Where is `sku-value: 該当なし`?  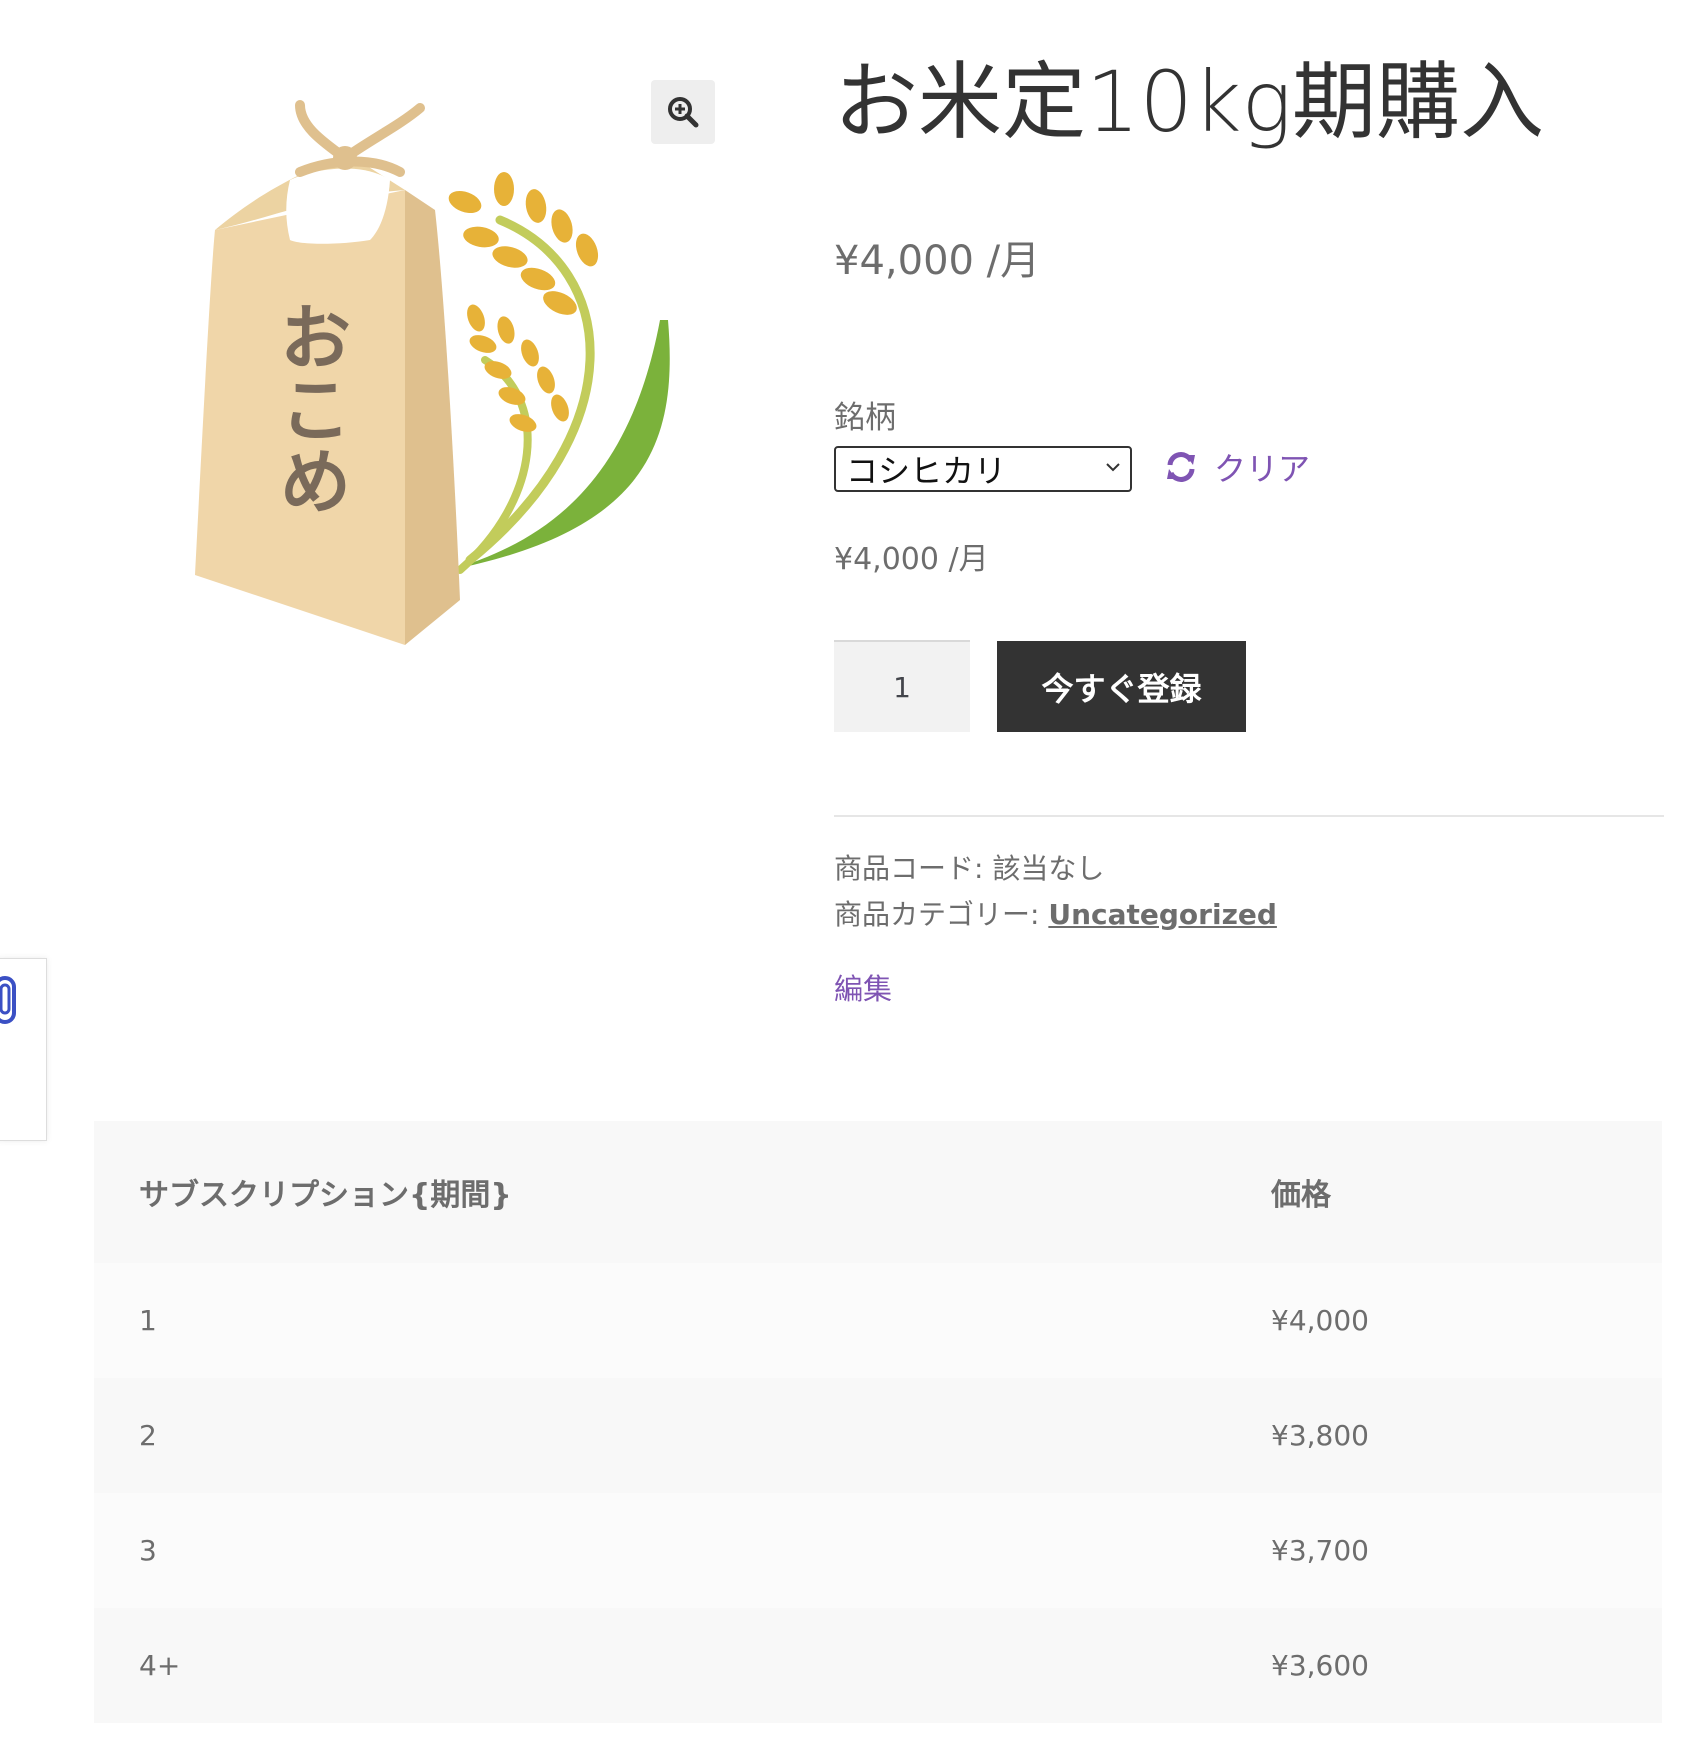
sku-value: 該当なし is located at coordinates (1048, 868).